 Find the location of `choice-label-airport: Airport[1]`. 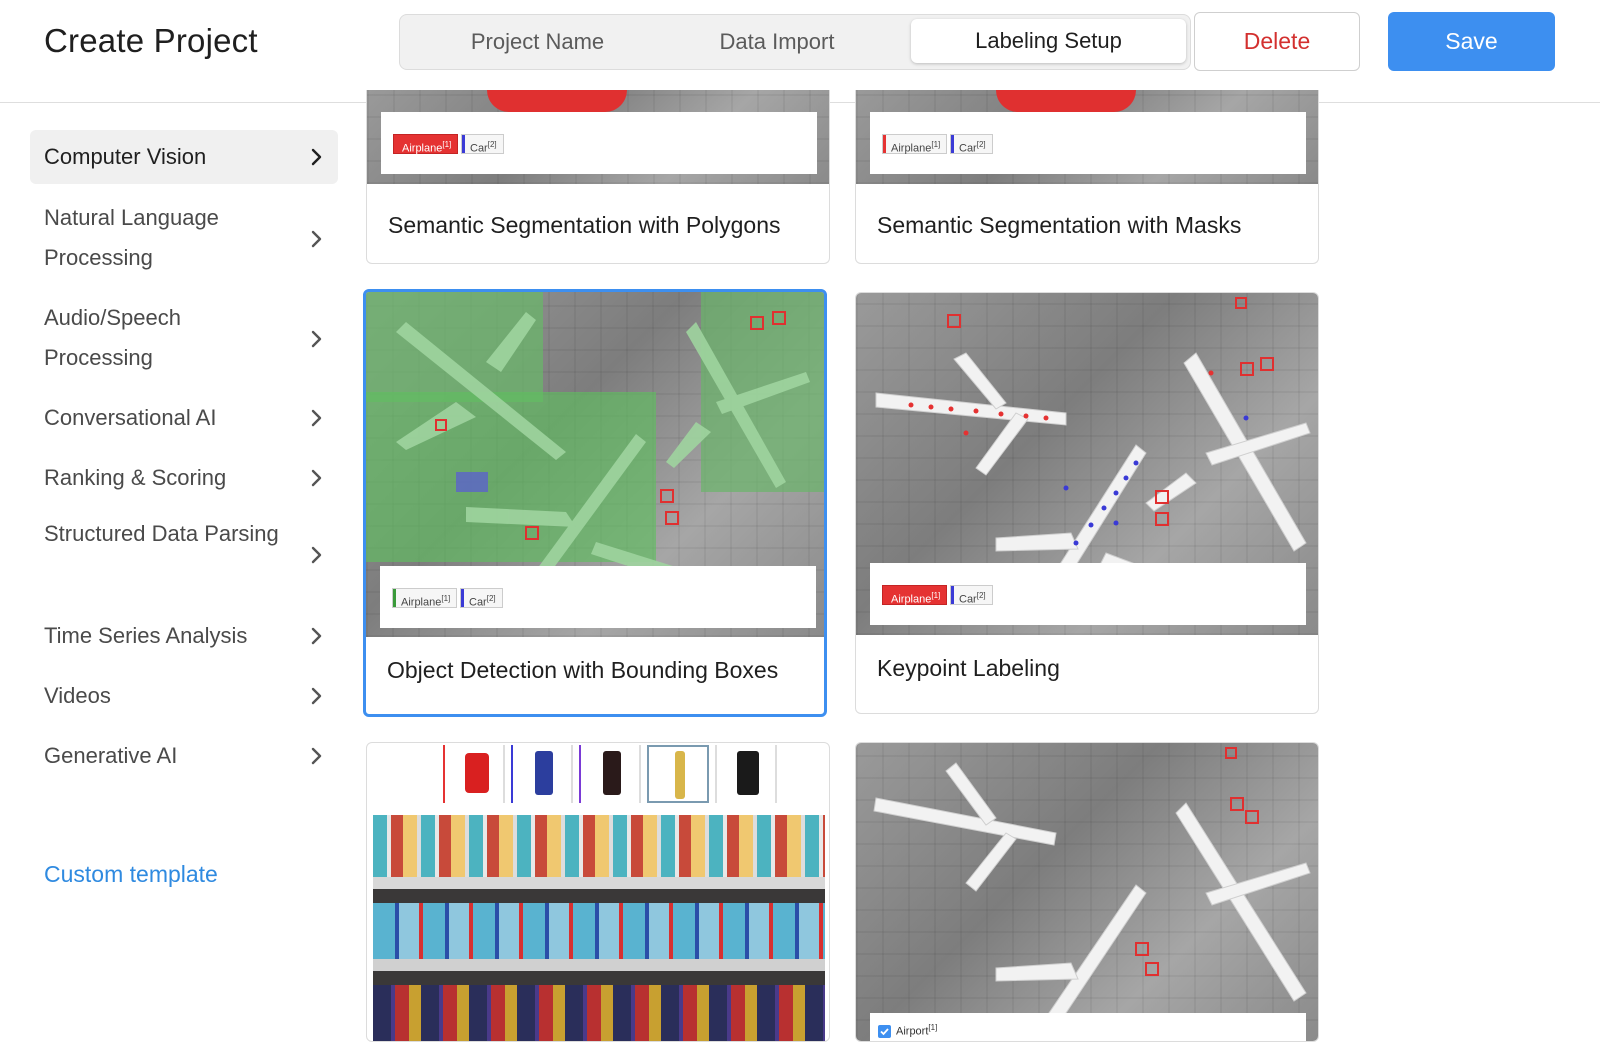

choice-label-airport: Airport[1] is located at coordinates (917, 1030).